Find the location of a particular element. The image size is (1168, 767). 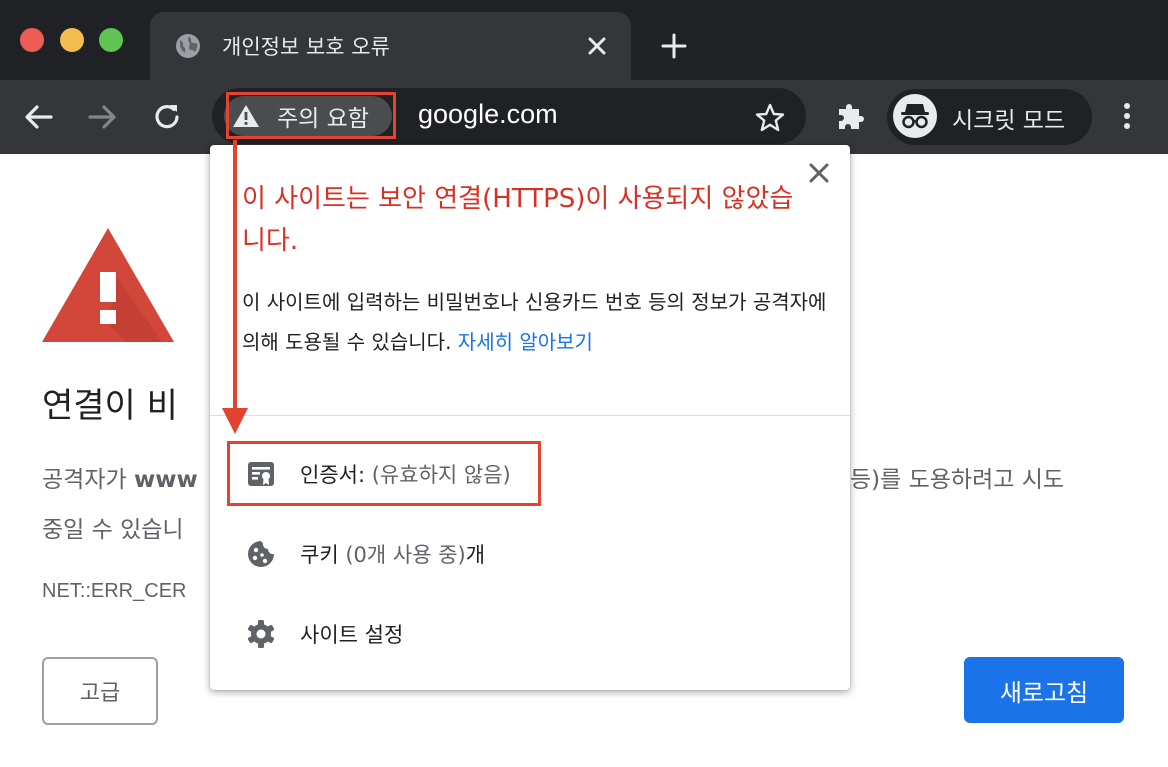

back-arrow-icon is located at coordinates (39, 117).